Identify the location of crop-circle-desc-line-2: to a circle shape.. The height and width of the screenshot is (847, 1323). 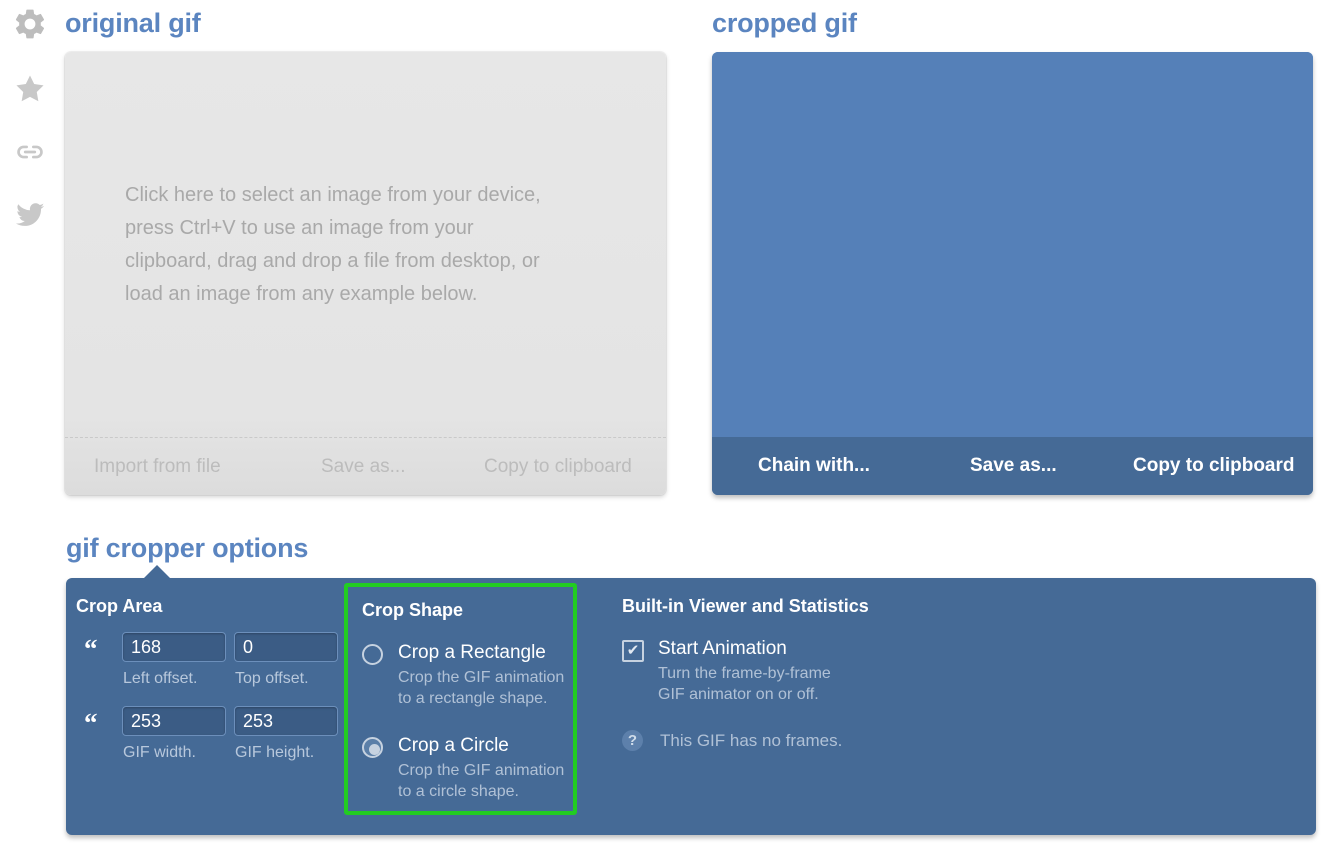
(458, 791).